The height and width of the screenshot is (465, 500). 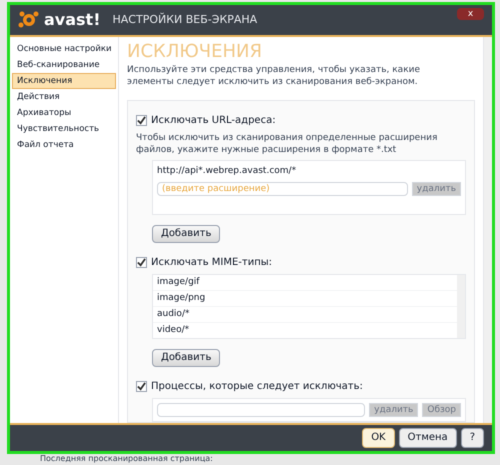 I want to click on checkbox-label: Процессы, которые следует исключать:, so click(x=257, y=387).